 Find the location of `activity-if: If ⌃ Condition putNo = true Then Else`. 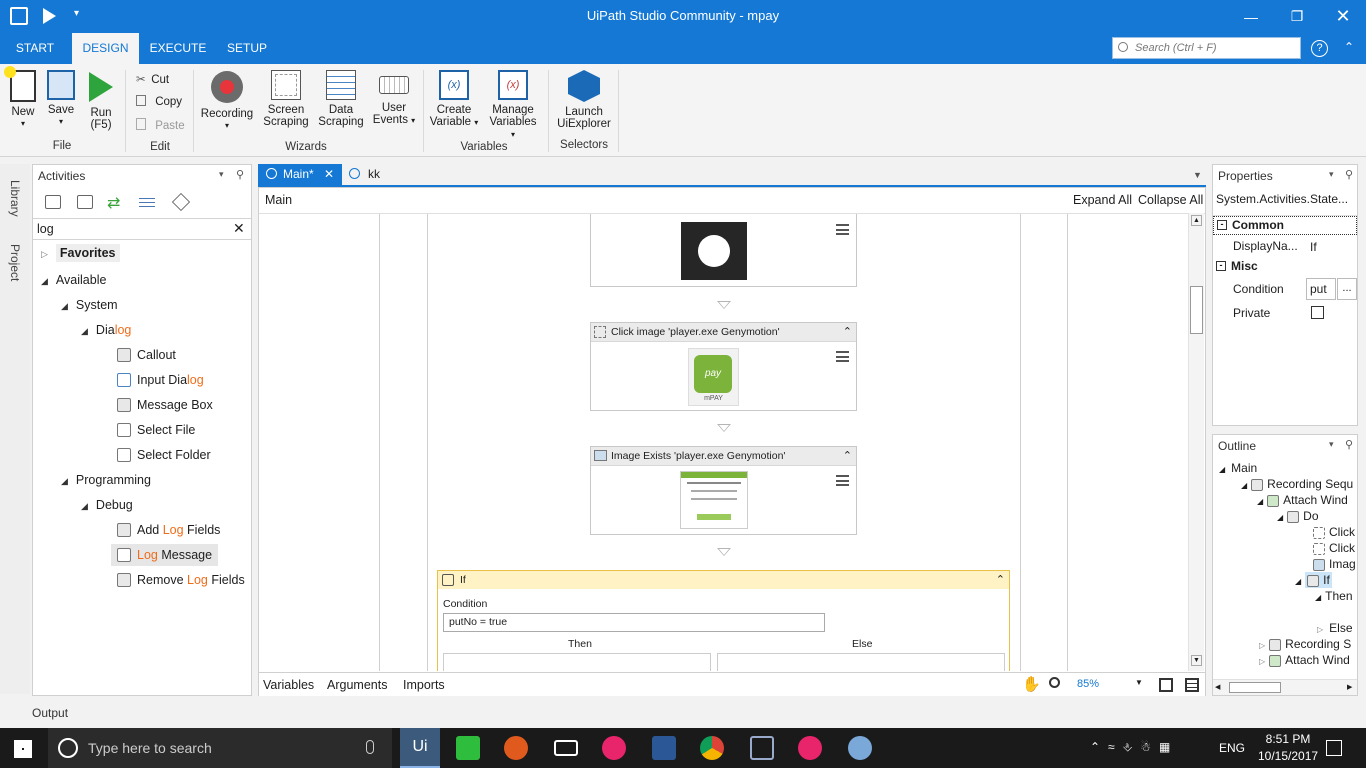

activity-if: If ⌃ Condition putNo = true Then Else is located at coordinates (723, 620).